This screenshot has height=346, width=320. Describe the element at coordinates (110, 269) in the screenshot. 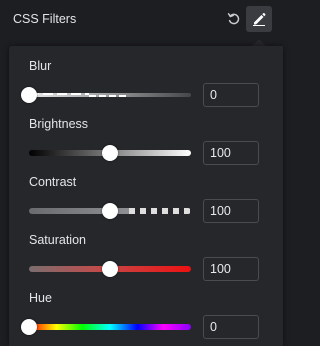

I see `saturation-slider-thumb` at that location.